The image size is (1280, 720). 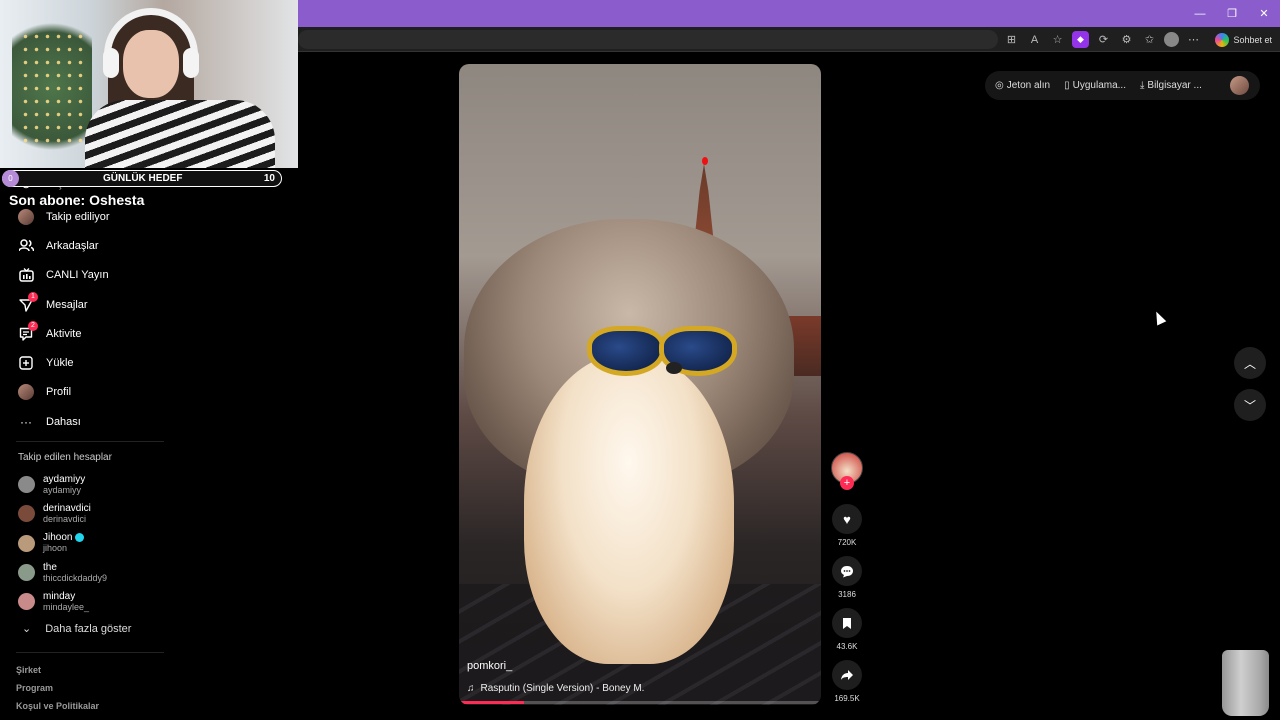 What do you see at coordinates (66, 606) in the screenshot?
I see `account-handle: mindaylee_` at bounding box center [66, 606].